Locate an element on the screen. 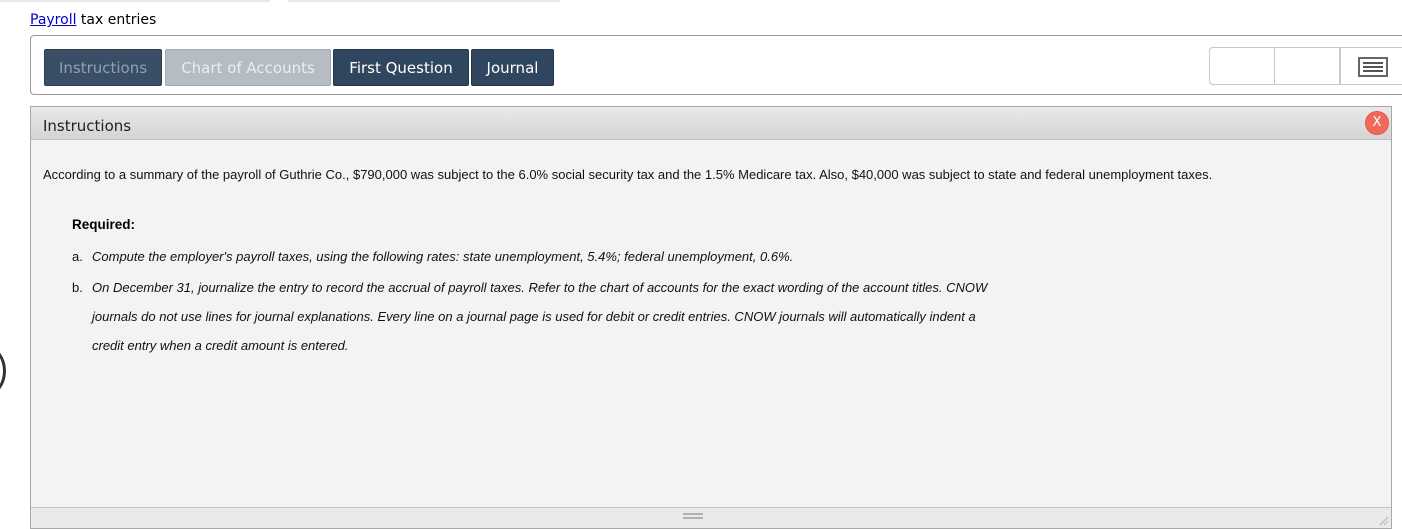 The width and height of the screenshot is (1402, 529). top-tab-strip is located at coordinates (701, 2).